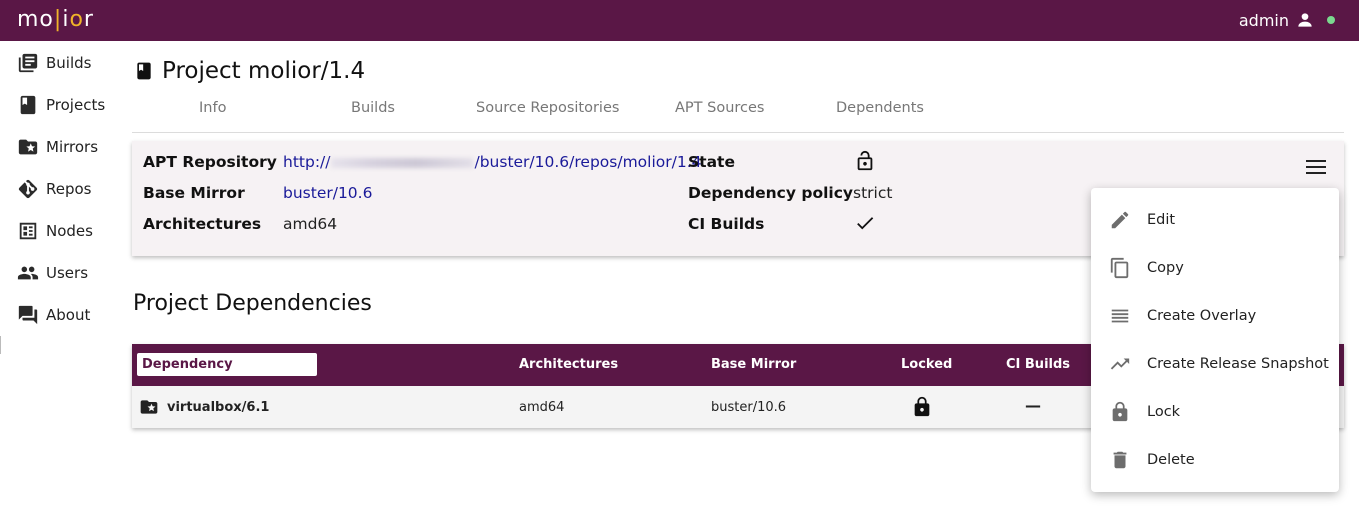 This screenshot has width=1359, height=525. What do you see at coordinates (1120, 220) in the screenshot?
I see `pencil-icon` at bounding box center [1120, 220].